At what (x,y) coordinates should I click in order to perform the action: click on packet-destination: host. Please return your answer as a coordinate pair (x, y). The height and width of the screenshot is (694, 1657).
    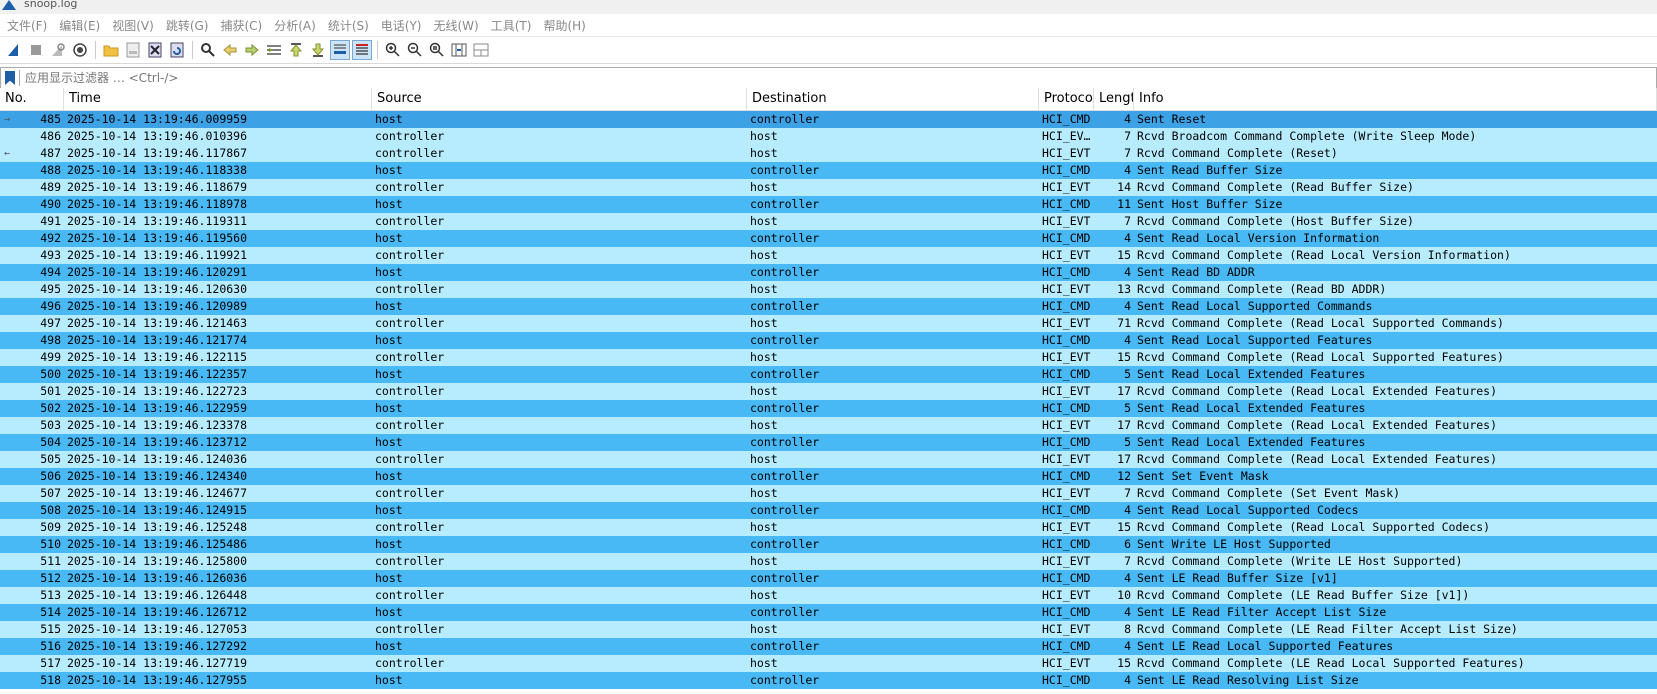
    Looking at the image, I should click on (893, 136).